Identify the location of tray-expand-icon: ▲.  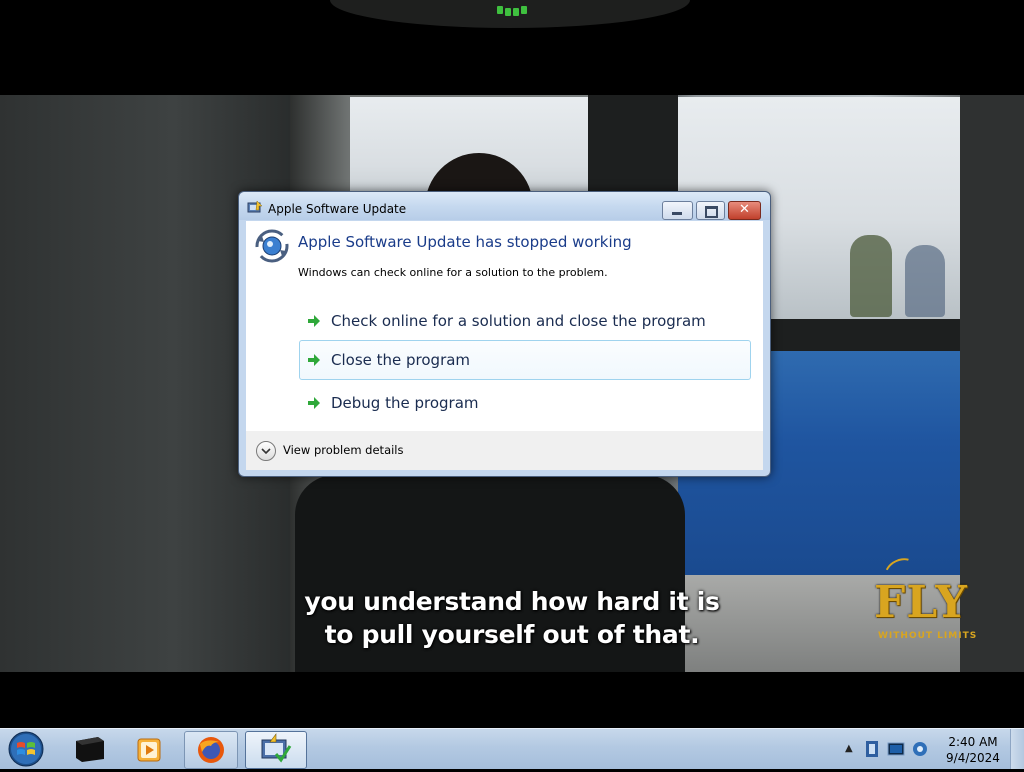
(850, 748).